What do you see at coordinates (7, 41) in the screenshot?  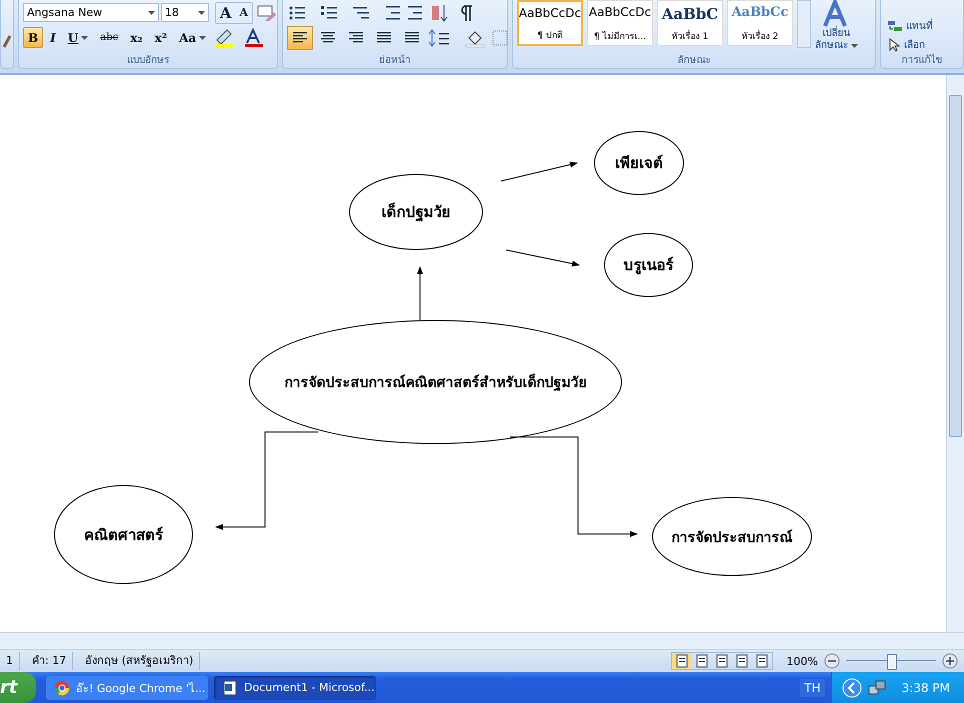 I see `brush-icon` at bounding box center [7, 41].